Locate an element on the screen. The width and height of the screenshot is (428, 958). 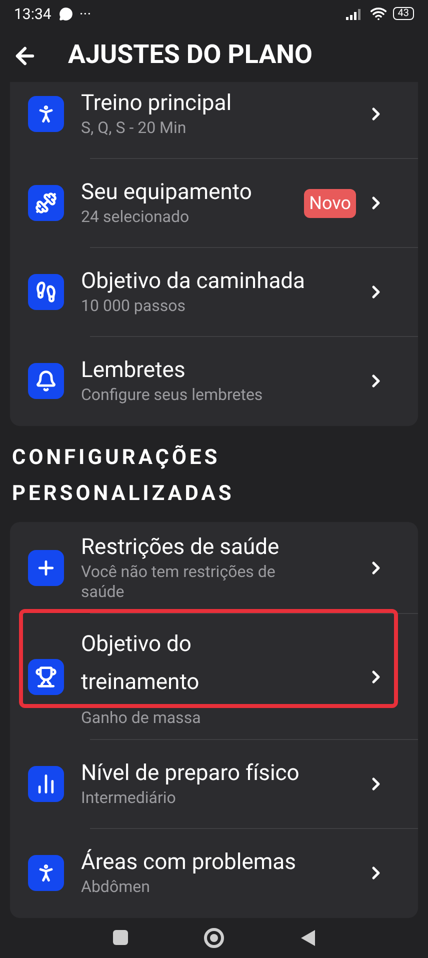
item-subtitle: Ganho de massa is located at coordinates (141, 718).